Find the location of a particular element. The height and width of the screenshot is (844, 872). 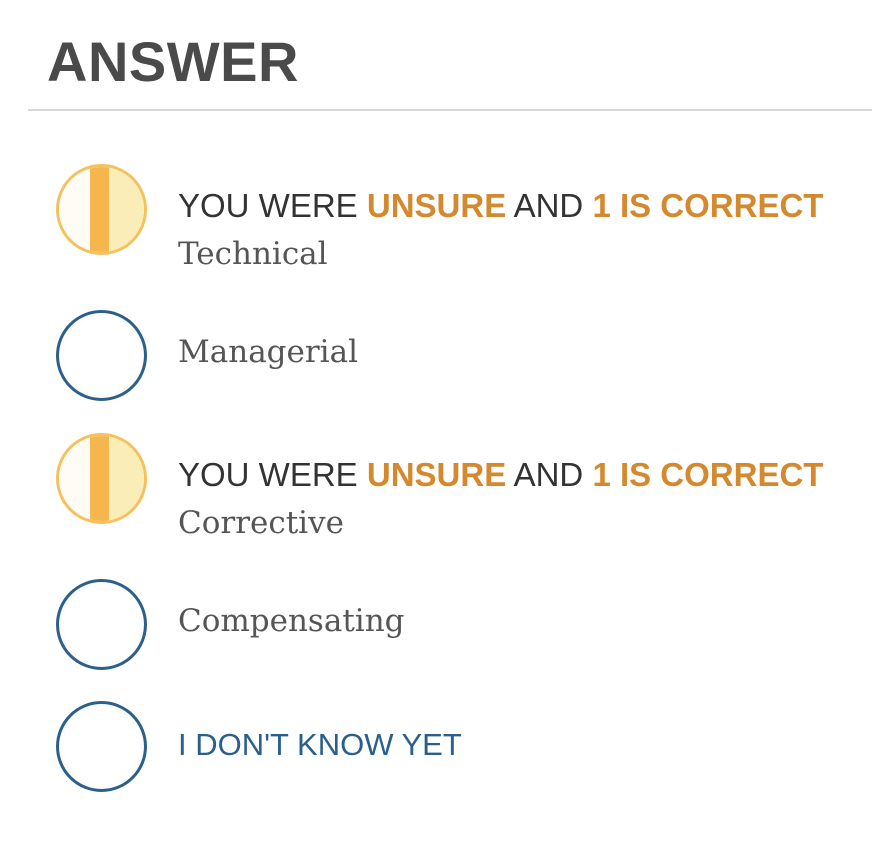

answer-label: Corrective is located at coordinates (261, 523).